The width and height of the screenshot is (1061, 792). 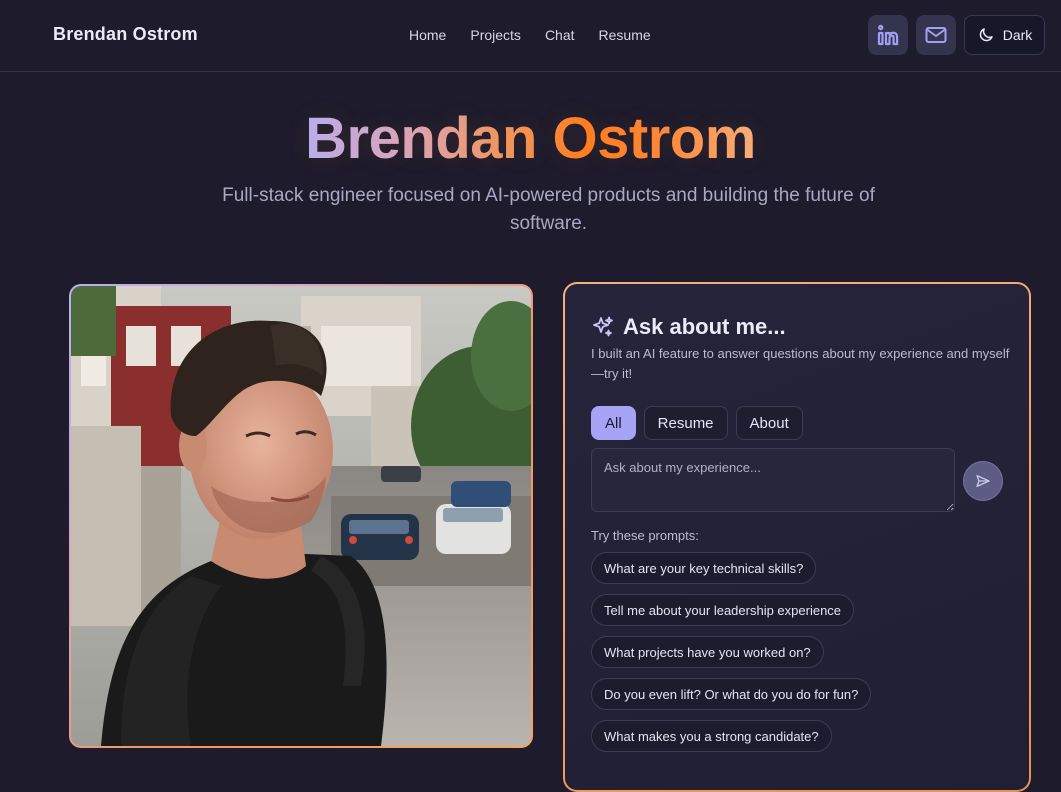 What do you see at coordinates (773, 480) in the screenshot?
I see `chat-question-input` at bounding box center [773, 480].